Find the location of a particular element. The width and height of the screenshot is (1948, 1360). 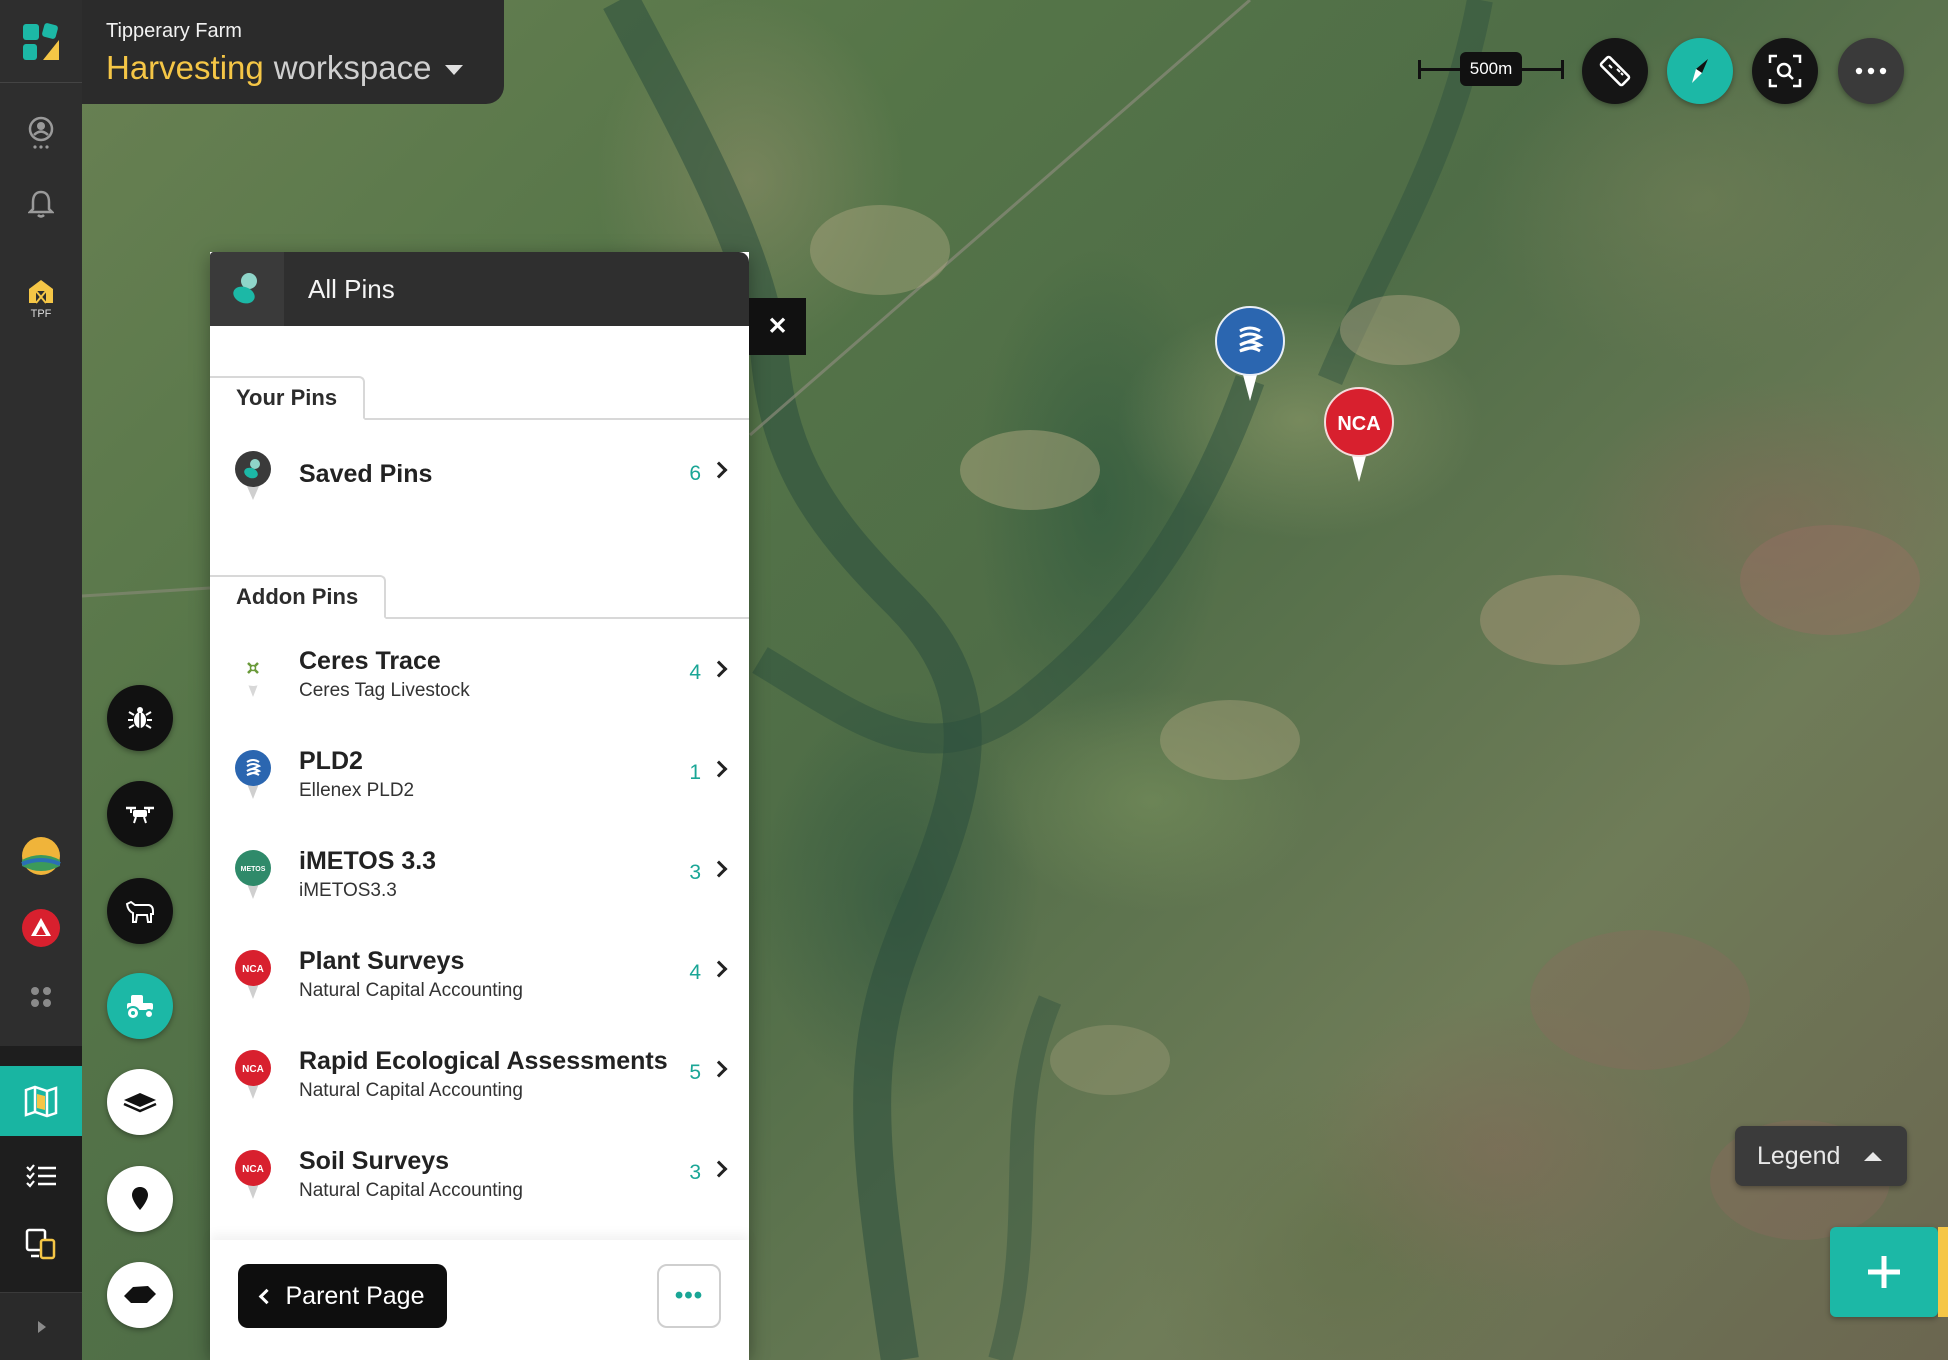

account-icon is located at coordinates (41, 132).